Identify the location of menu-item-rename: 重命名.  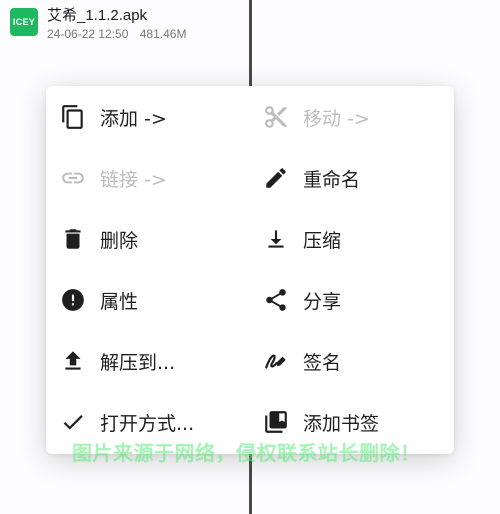
(310, 178).